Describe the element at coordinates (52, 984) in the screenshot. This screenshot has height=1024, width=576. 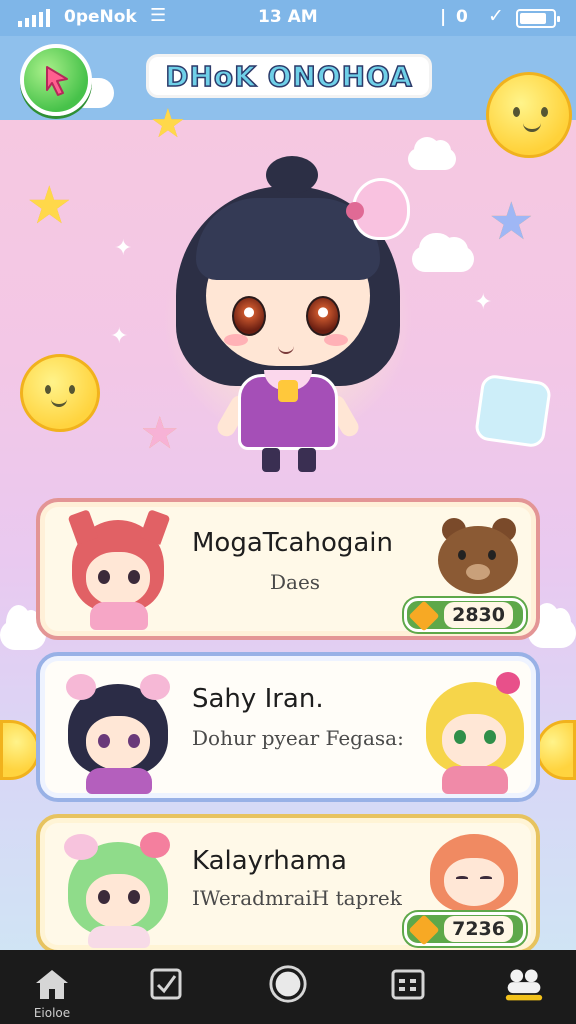
I see `home-icon` at that location.